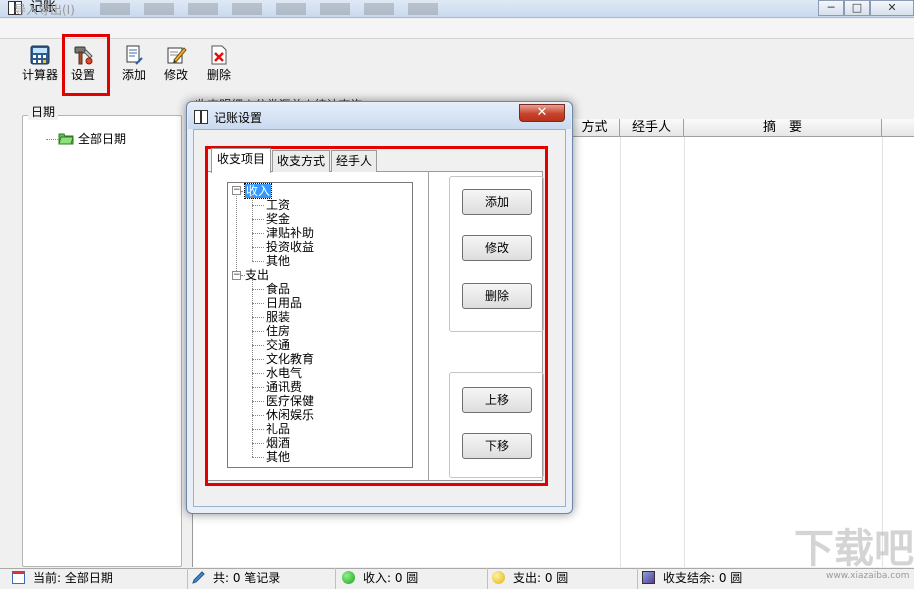 This screenshot has height=589, width=914. What do you see at coordinates (52, 139) in the screenshot?
I see `date-tree-connector` at bounding box center [52, 139].